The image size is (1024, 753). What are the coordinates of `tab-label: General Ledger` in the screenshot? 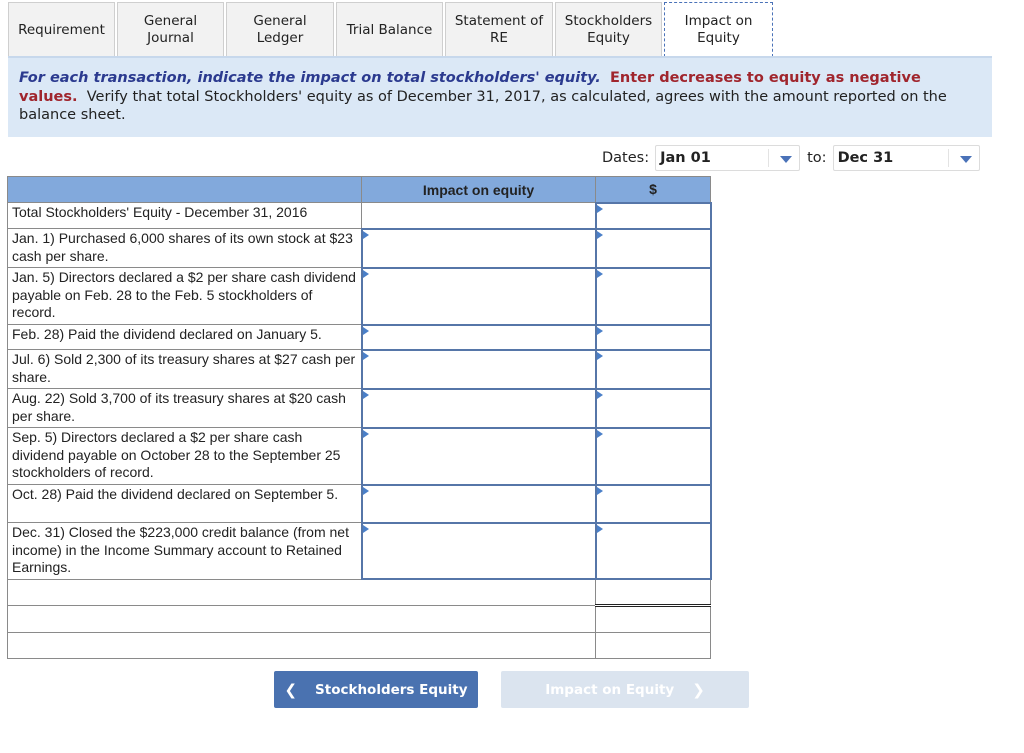 It's located at (280, 29).